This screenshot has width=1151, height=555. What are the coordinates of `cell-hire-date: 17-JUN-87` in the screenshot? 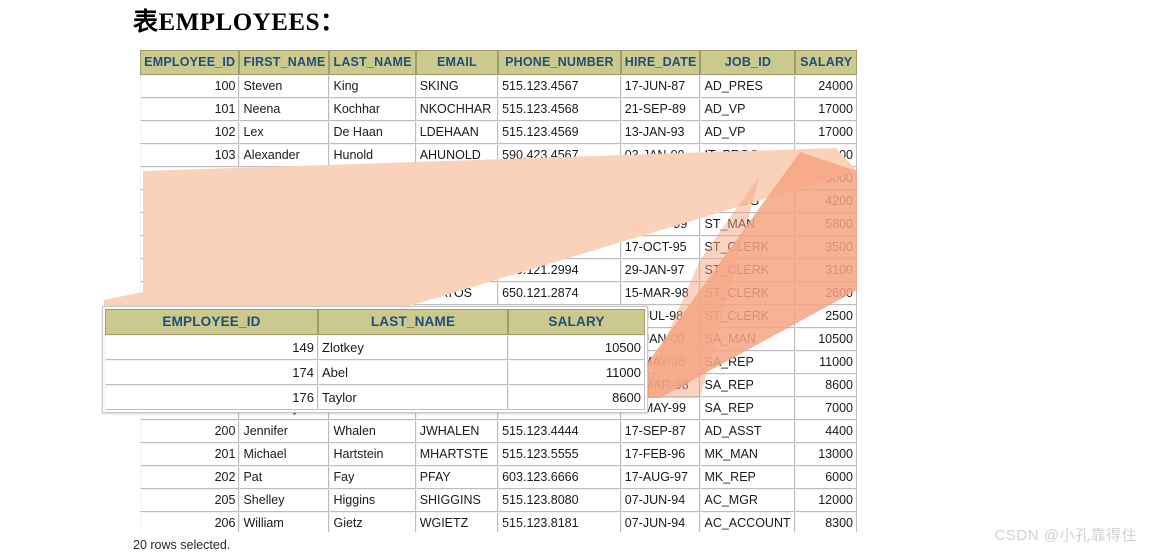 It's located at (660, 86).